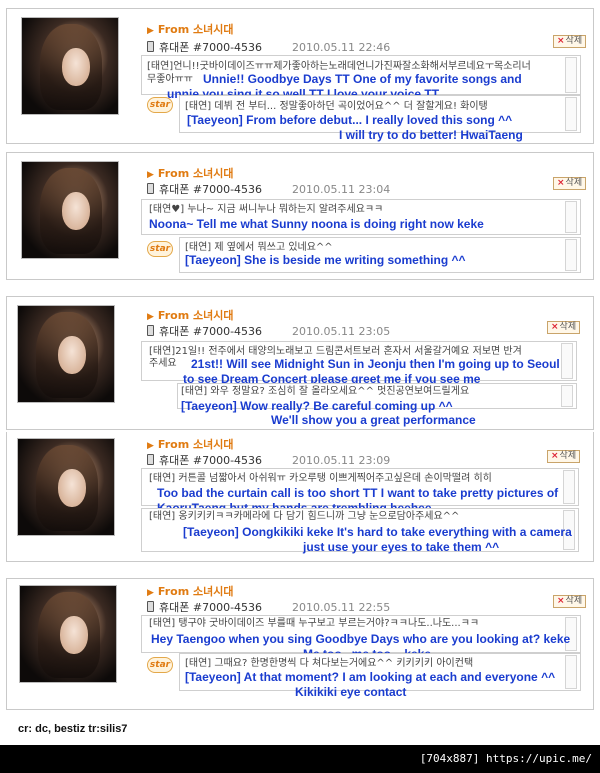 This screenshot has height=773, width=600. What do you see at coordinates (341, 607) in the screenshot?
I see `timestamp: 2010.05.11 22:55` at bounding box center [341, 607].